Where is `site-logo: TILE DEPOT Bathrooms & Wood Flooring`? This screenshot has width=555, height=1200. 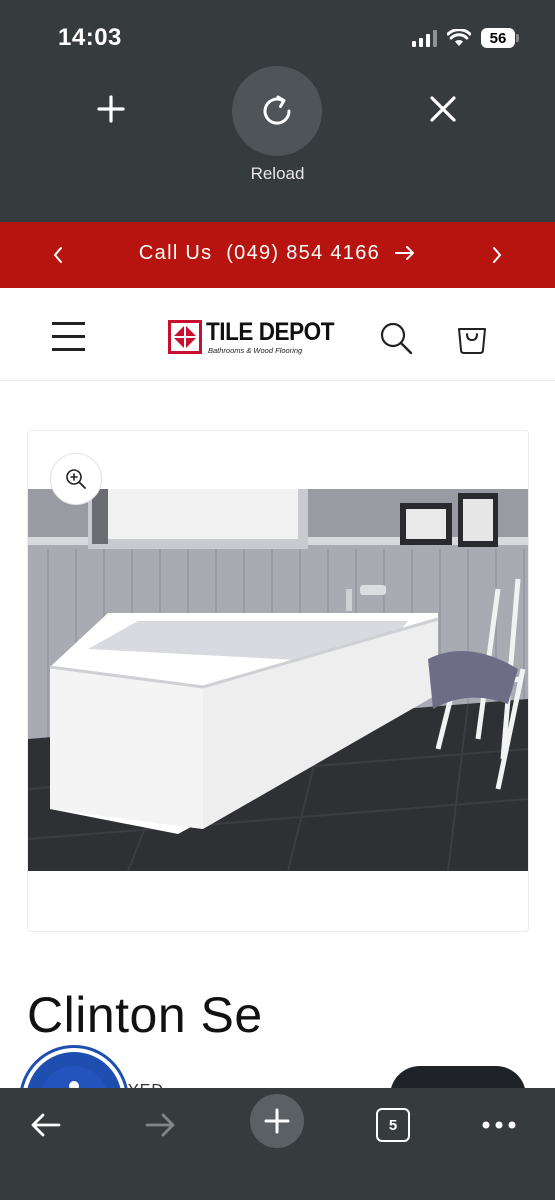
site-logo: TILE DEPOT Bathrooms & Wood Flooring is located at coordinates (258, 337).